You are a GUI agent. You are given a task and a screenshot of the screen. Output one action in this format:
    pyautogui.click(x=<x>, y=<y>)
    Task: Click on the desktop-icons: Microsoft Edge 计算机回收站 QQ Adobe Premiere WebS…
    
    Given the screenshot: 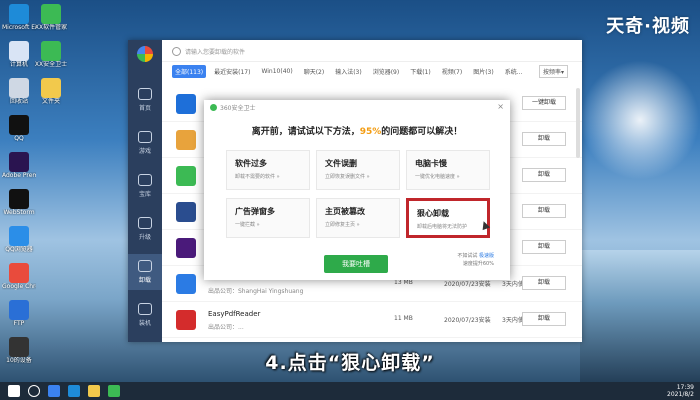 What is the action you would take?
    pyautogui.click(x=35, y=191)
    